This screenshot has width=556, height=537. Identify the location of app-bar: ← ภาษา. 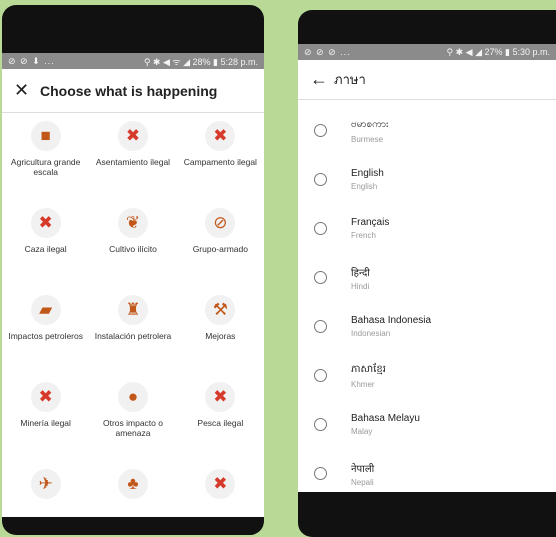
(427, 80).